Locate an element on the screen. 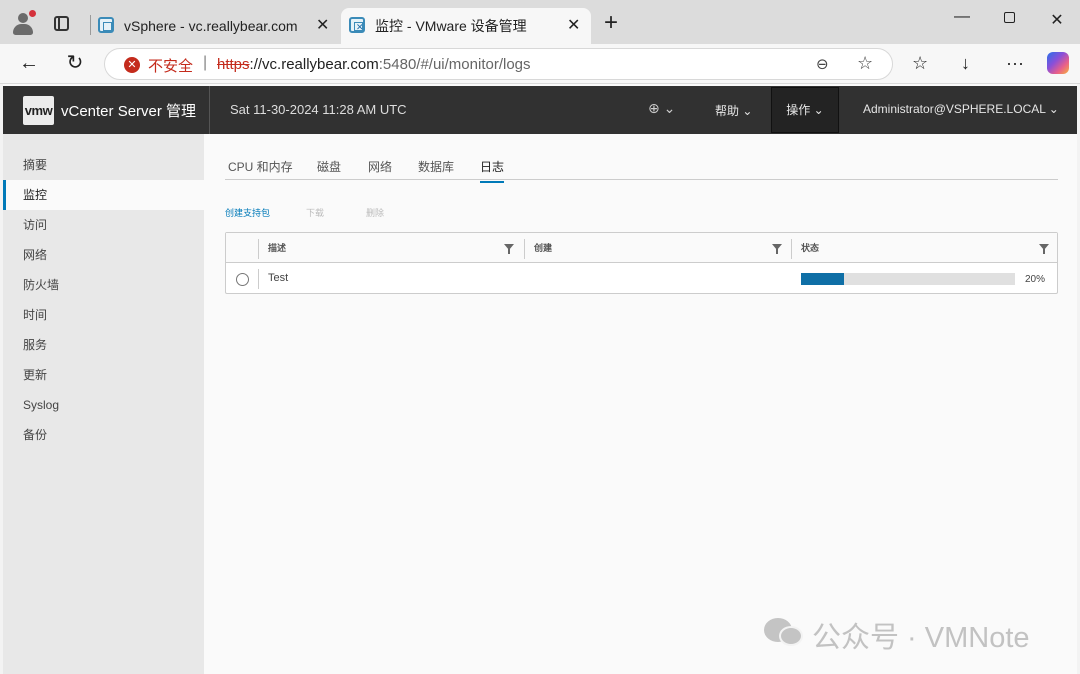 The height and width of the screenshot is (674, 1080). header-divider is located at coordinates (209, 110).